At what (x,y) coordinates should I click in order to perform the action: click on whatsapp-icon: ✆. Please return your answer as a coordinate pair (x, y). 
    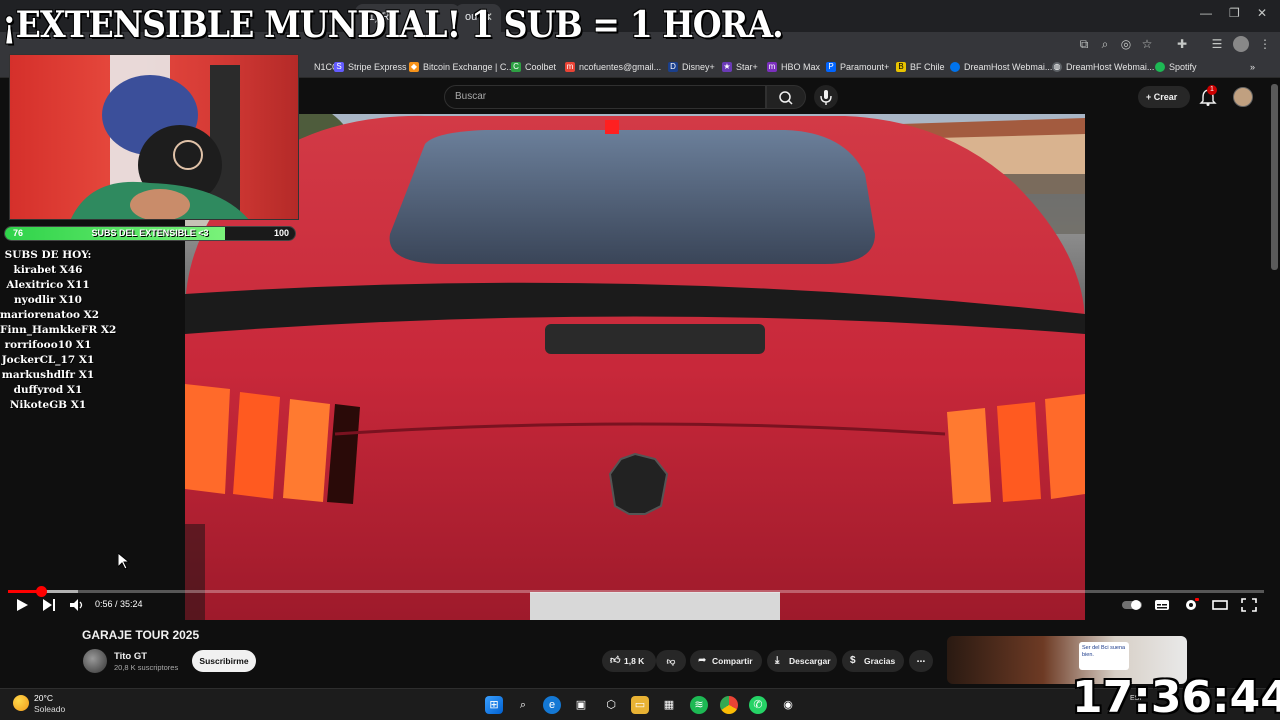
    Looking at the image, I should click on (758, 705).